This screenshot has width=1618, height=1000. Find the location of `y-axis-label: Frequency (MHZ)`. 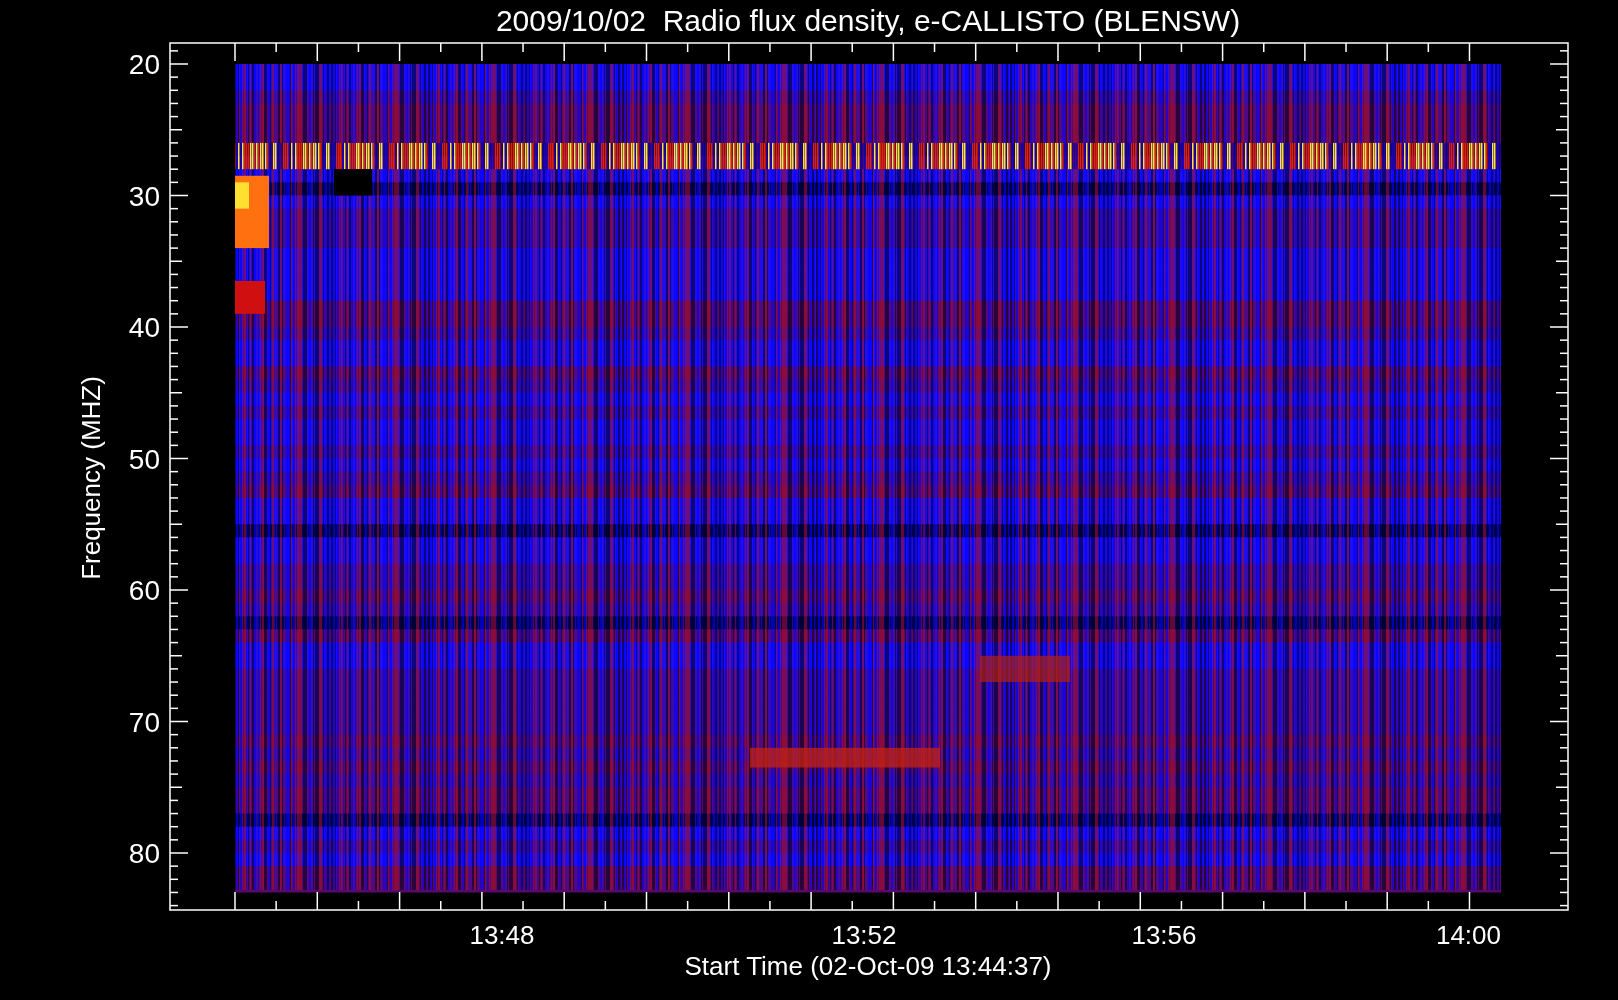

y-axis-label: Frequency (MHZ) is located at coordinates (91, 478).